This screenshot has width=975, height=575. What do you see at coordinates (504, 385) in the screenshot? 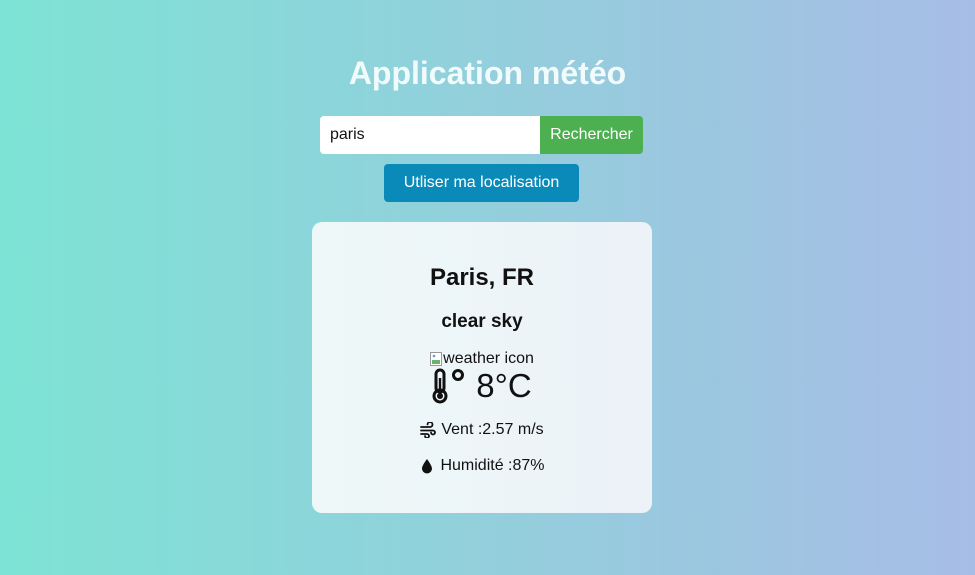
I see `temperature-value: 8°C` at bounding box center [504, 385].